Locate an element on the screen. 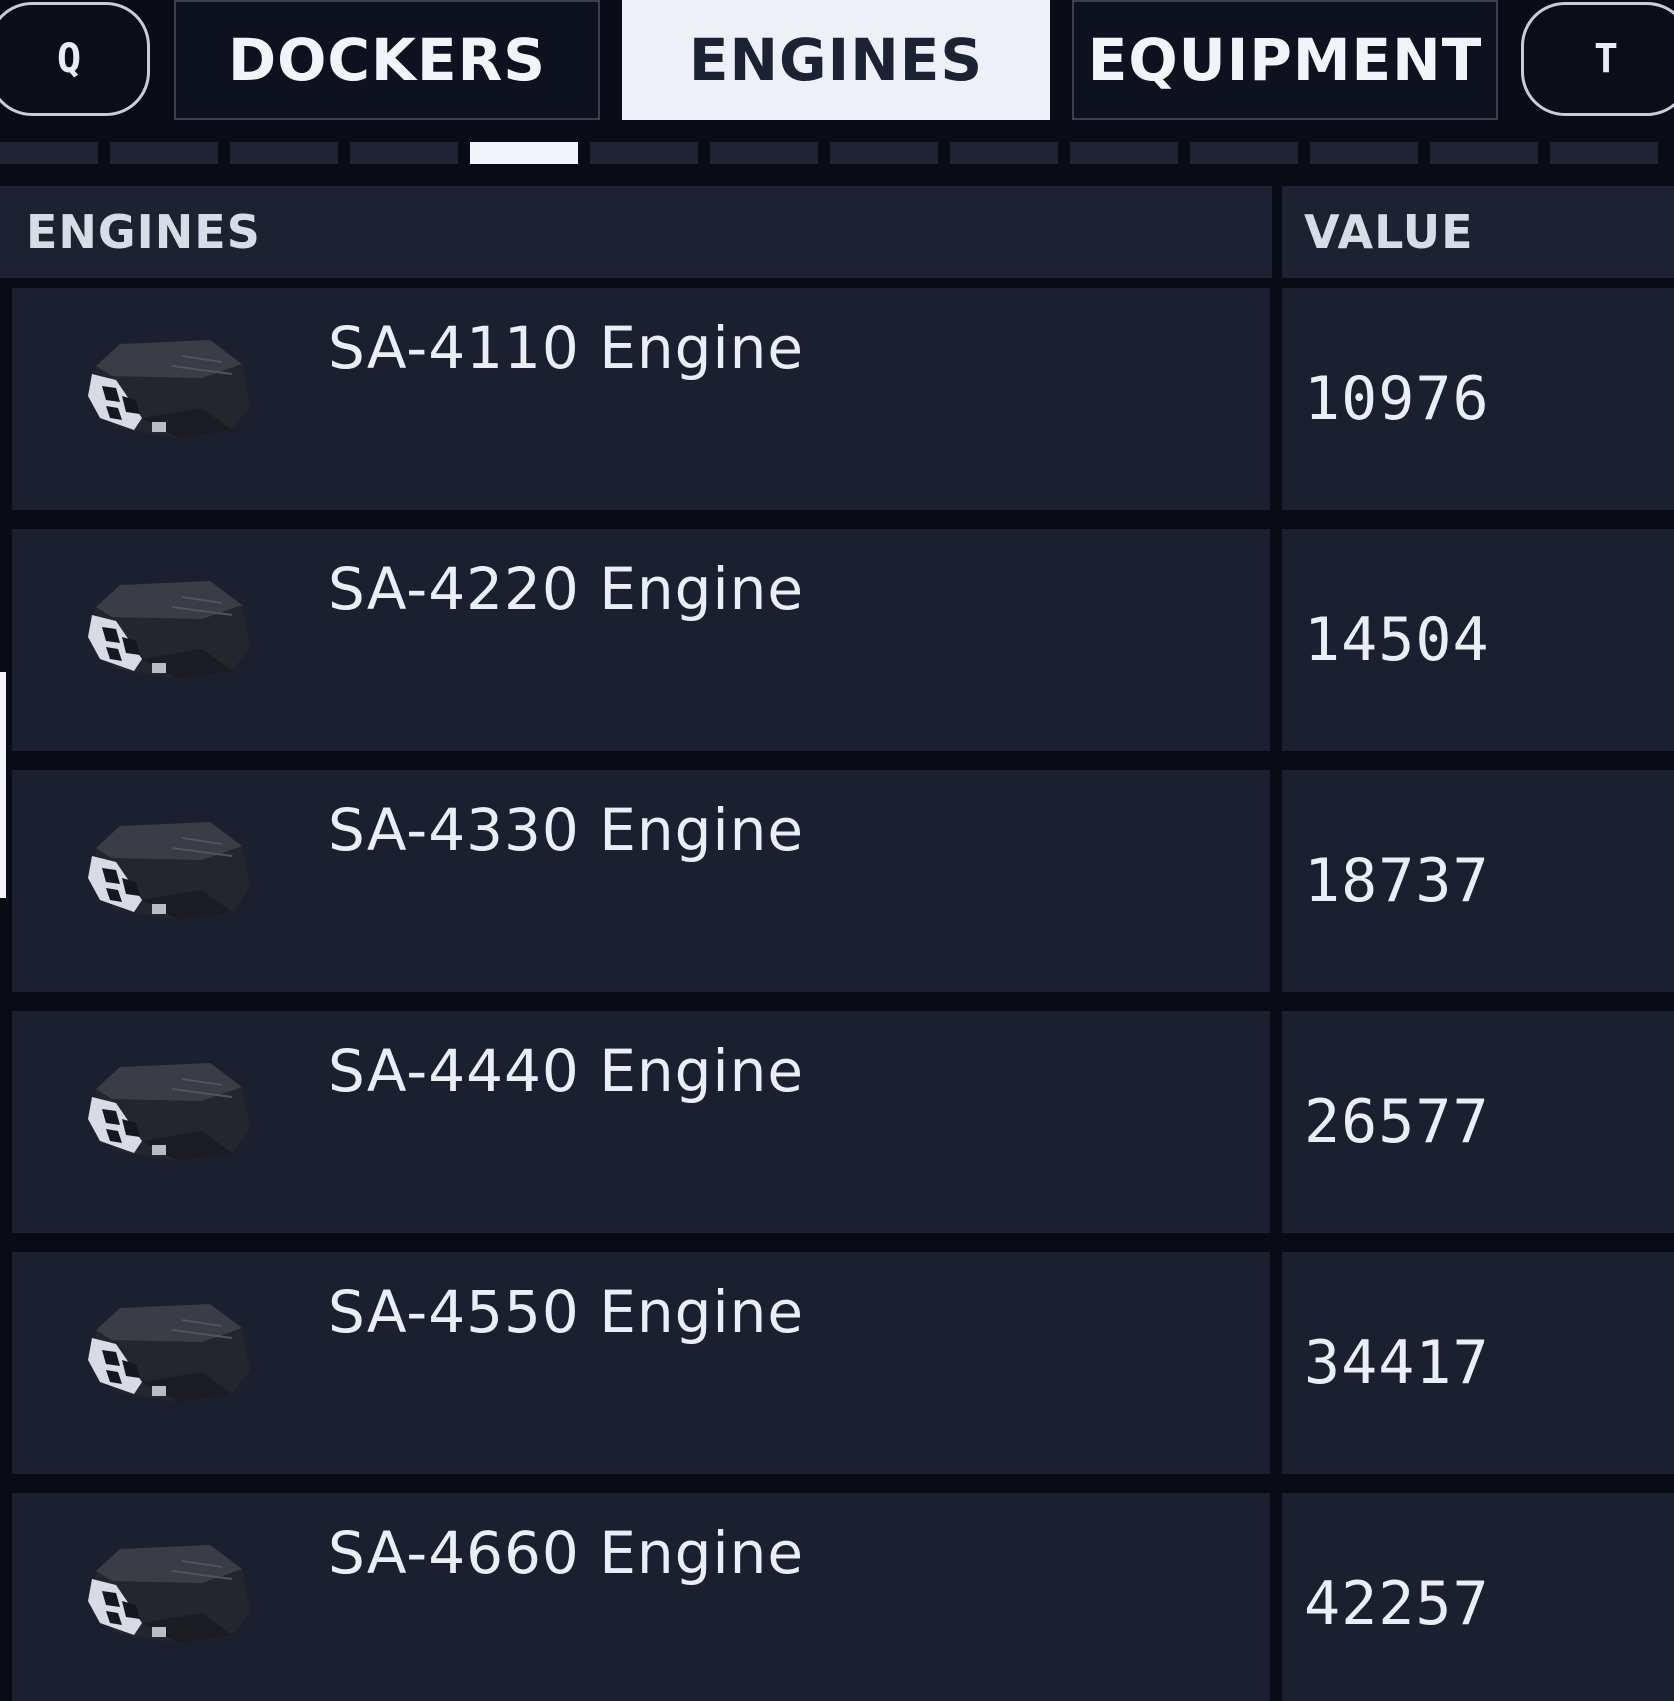 This screenshot has width=1674, height=1701. engine-value: 18737 is located at coordinates (1397, 881).